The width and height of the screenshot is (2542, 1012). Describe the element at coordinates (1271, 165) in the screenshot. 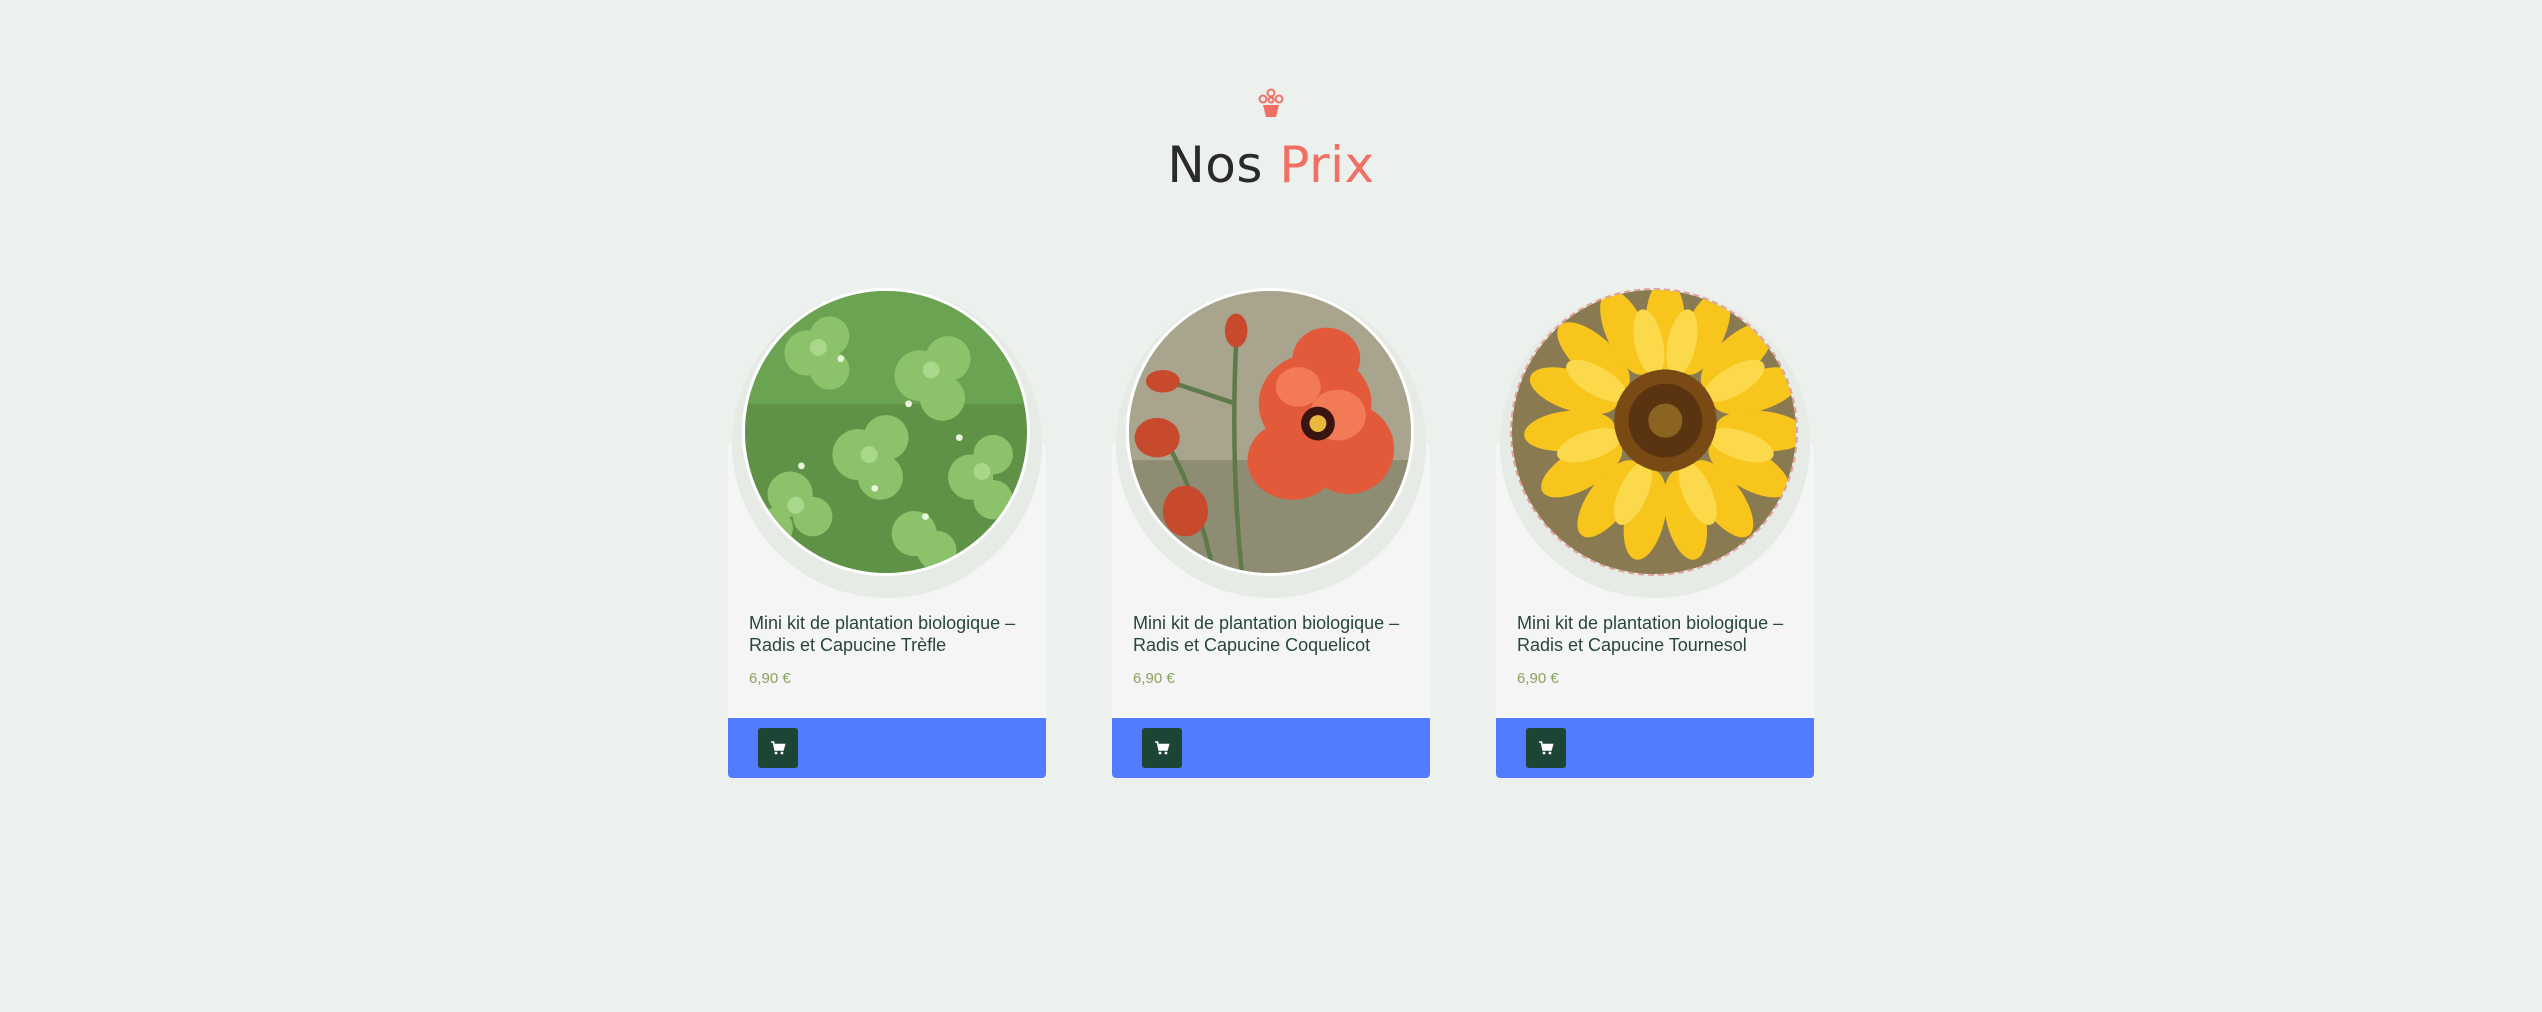

I see `section-title: Nos Prix` at that location.